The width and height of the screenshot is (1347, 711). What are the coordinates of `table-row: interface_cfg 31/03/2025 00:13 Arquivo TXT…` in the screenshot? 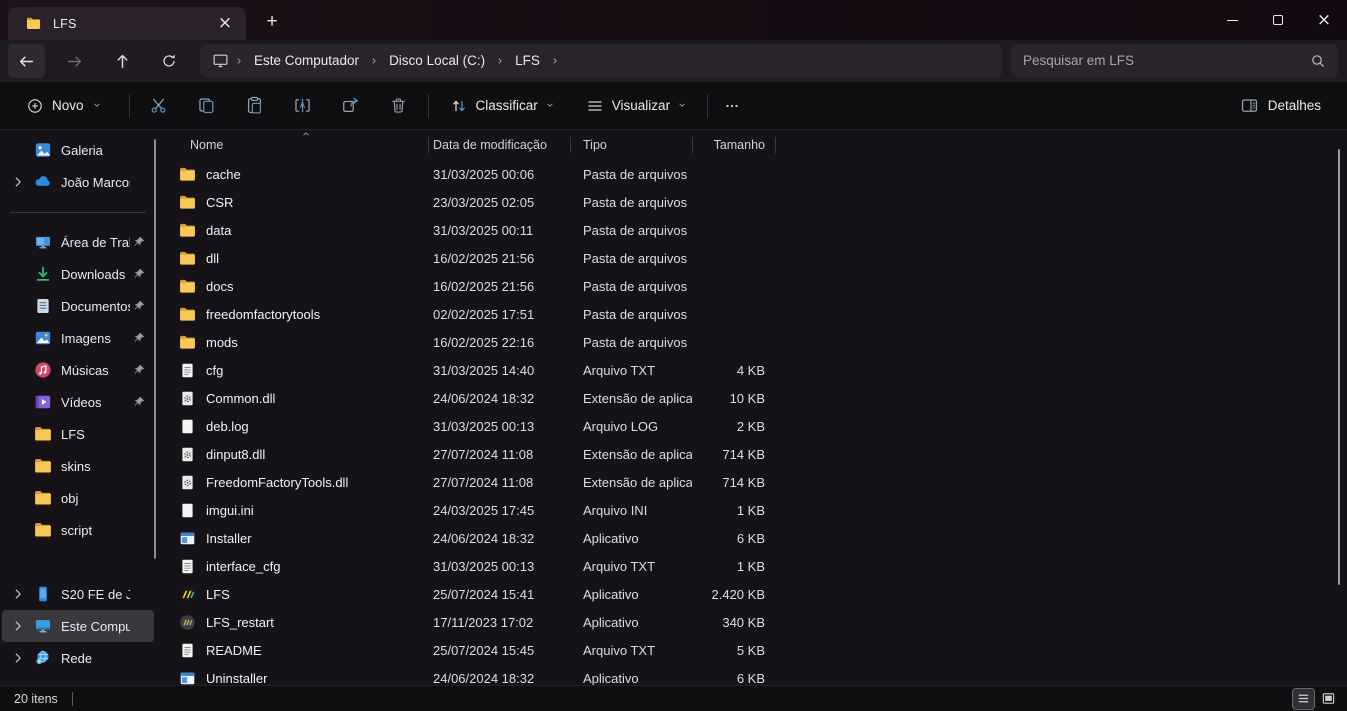 It's located at (753, 566).